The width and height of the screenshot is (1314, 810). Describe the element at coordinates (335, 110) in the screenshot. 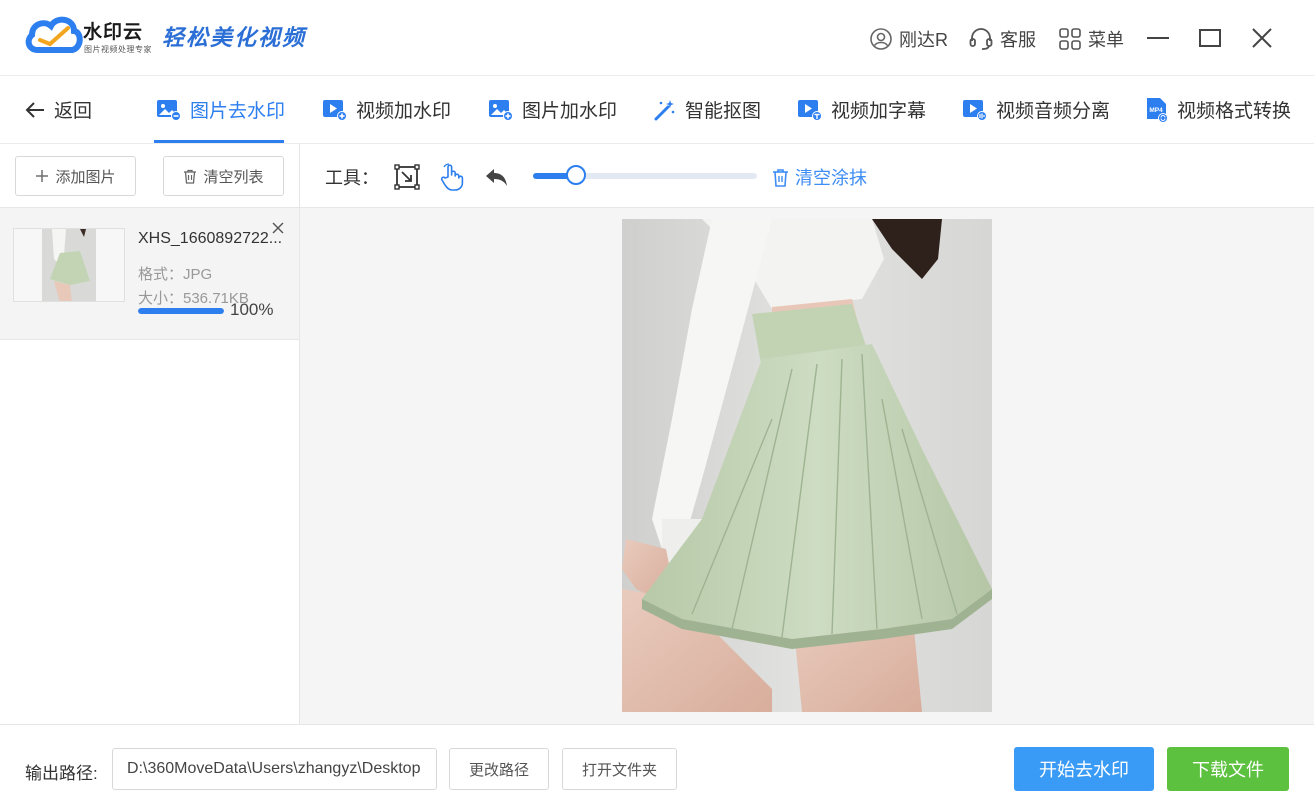

I see `video-add-icon` at that location.